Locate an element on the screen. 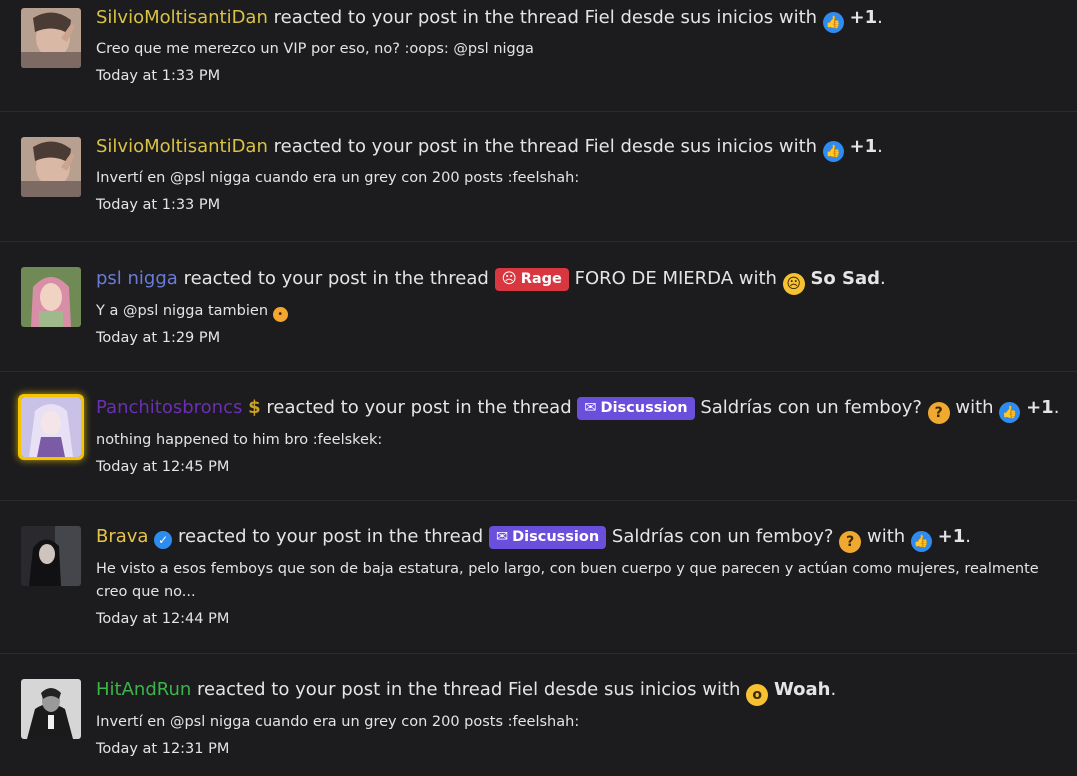  username-link: HitAndRun is located at coordinates (143, 689).